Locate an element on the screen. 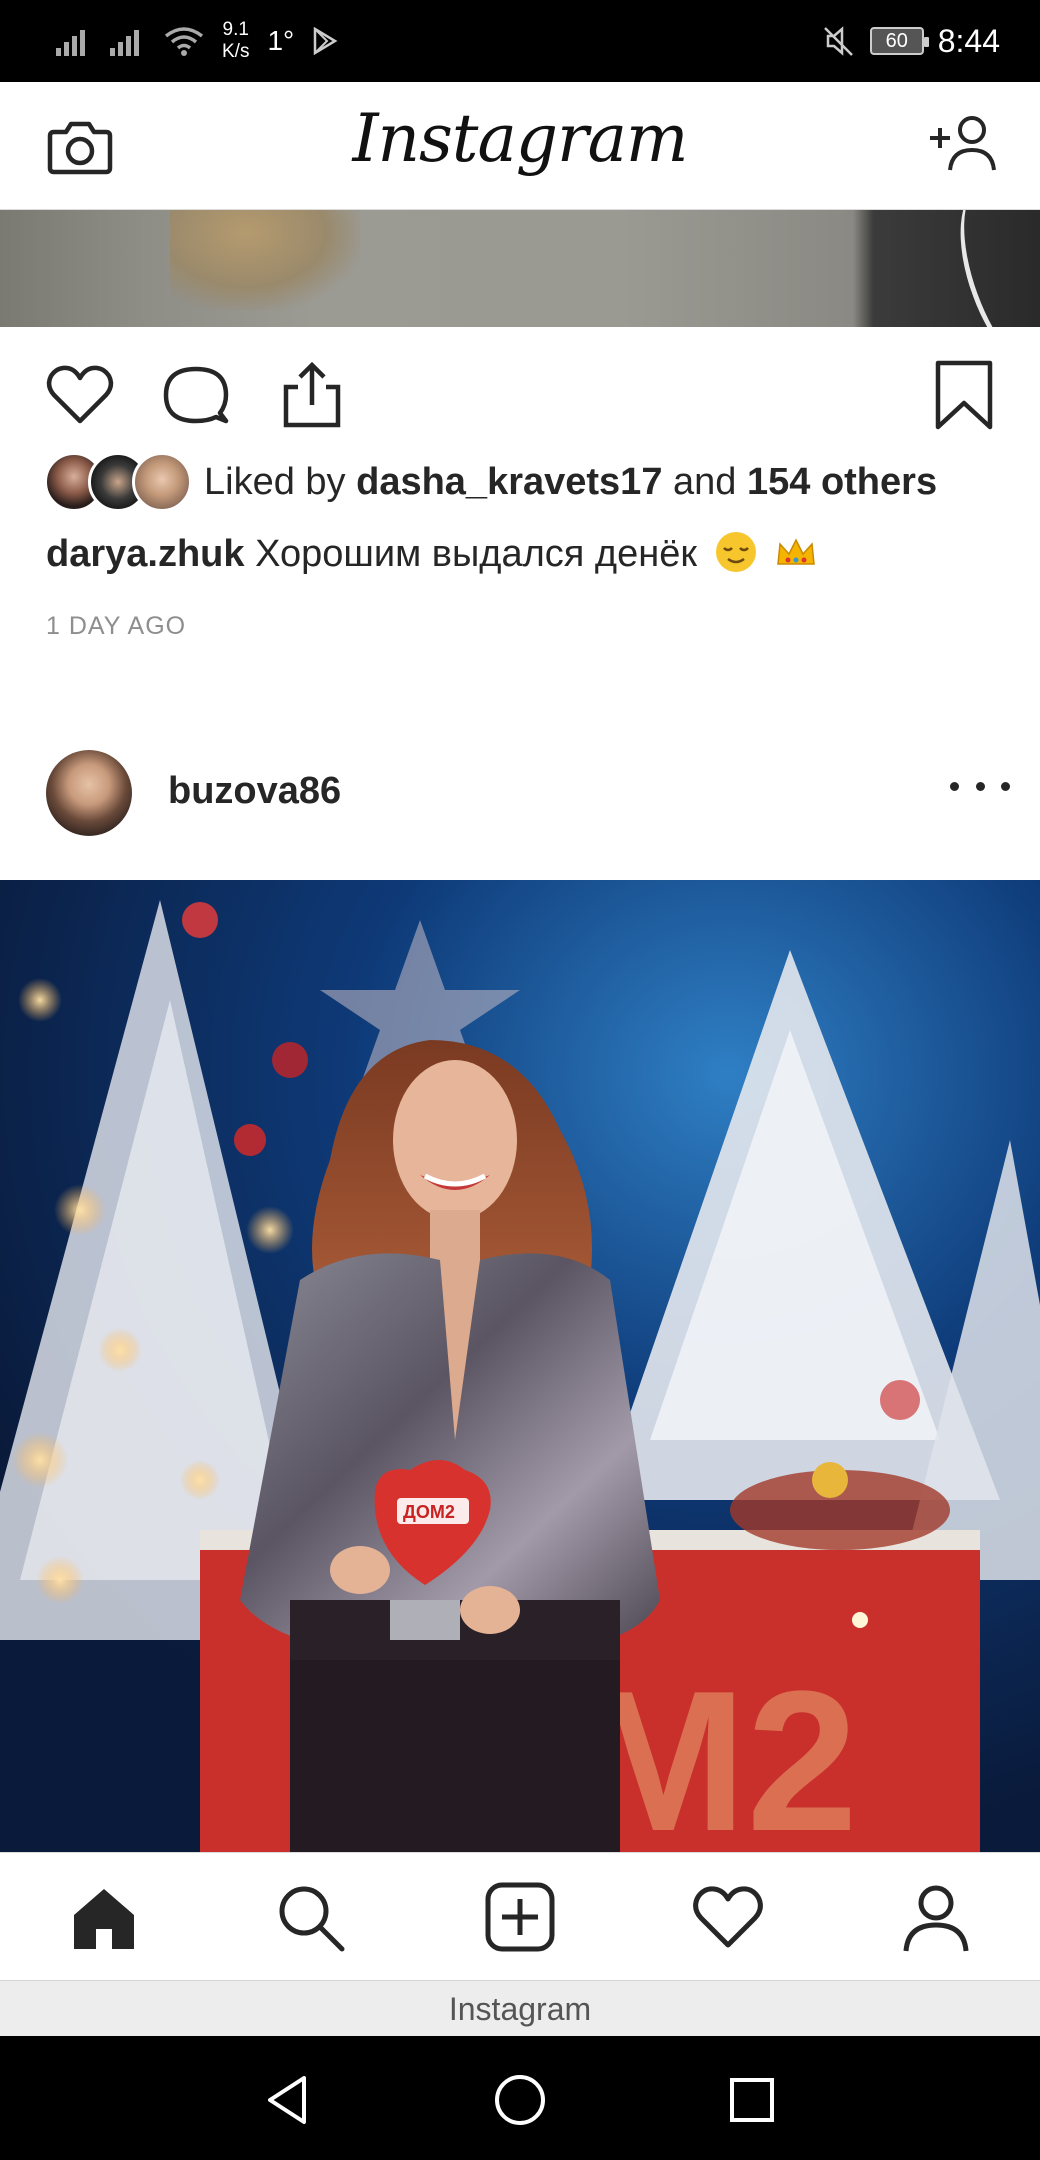 The image size is (1040, 2160). post-caption: darya.zhuk Хорошим выдался денёк is located at coordinates (432, 553).